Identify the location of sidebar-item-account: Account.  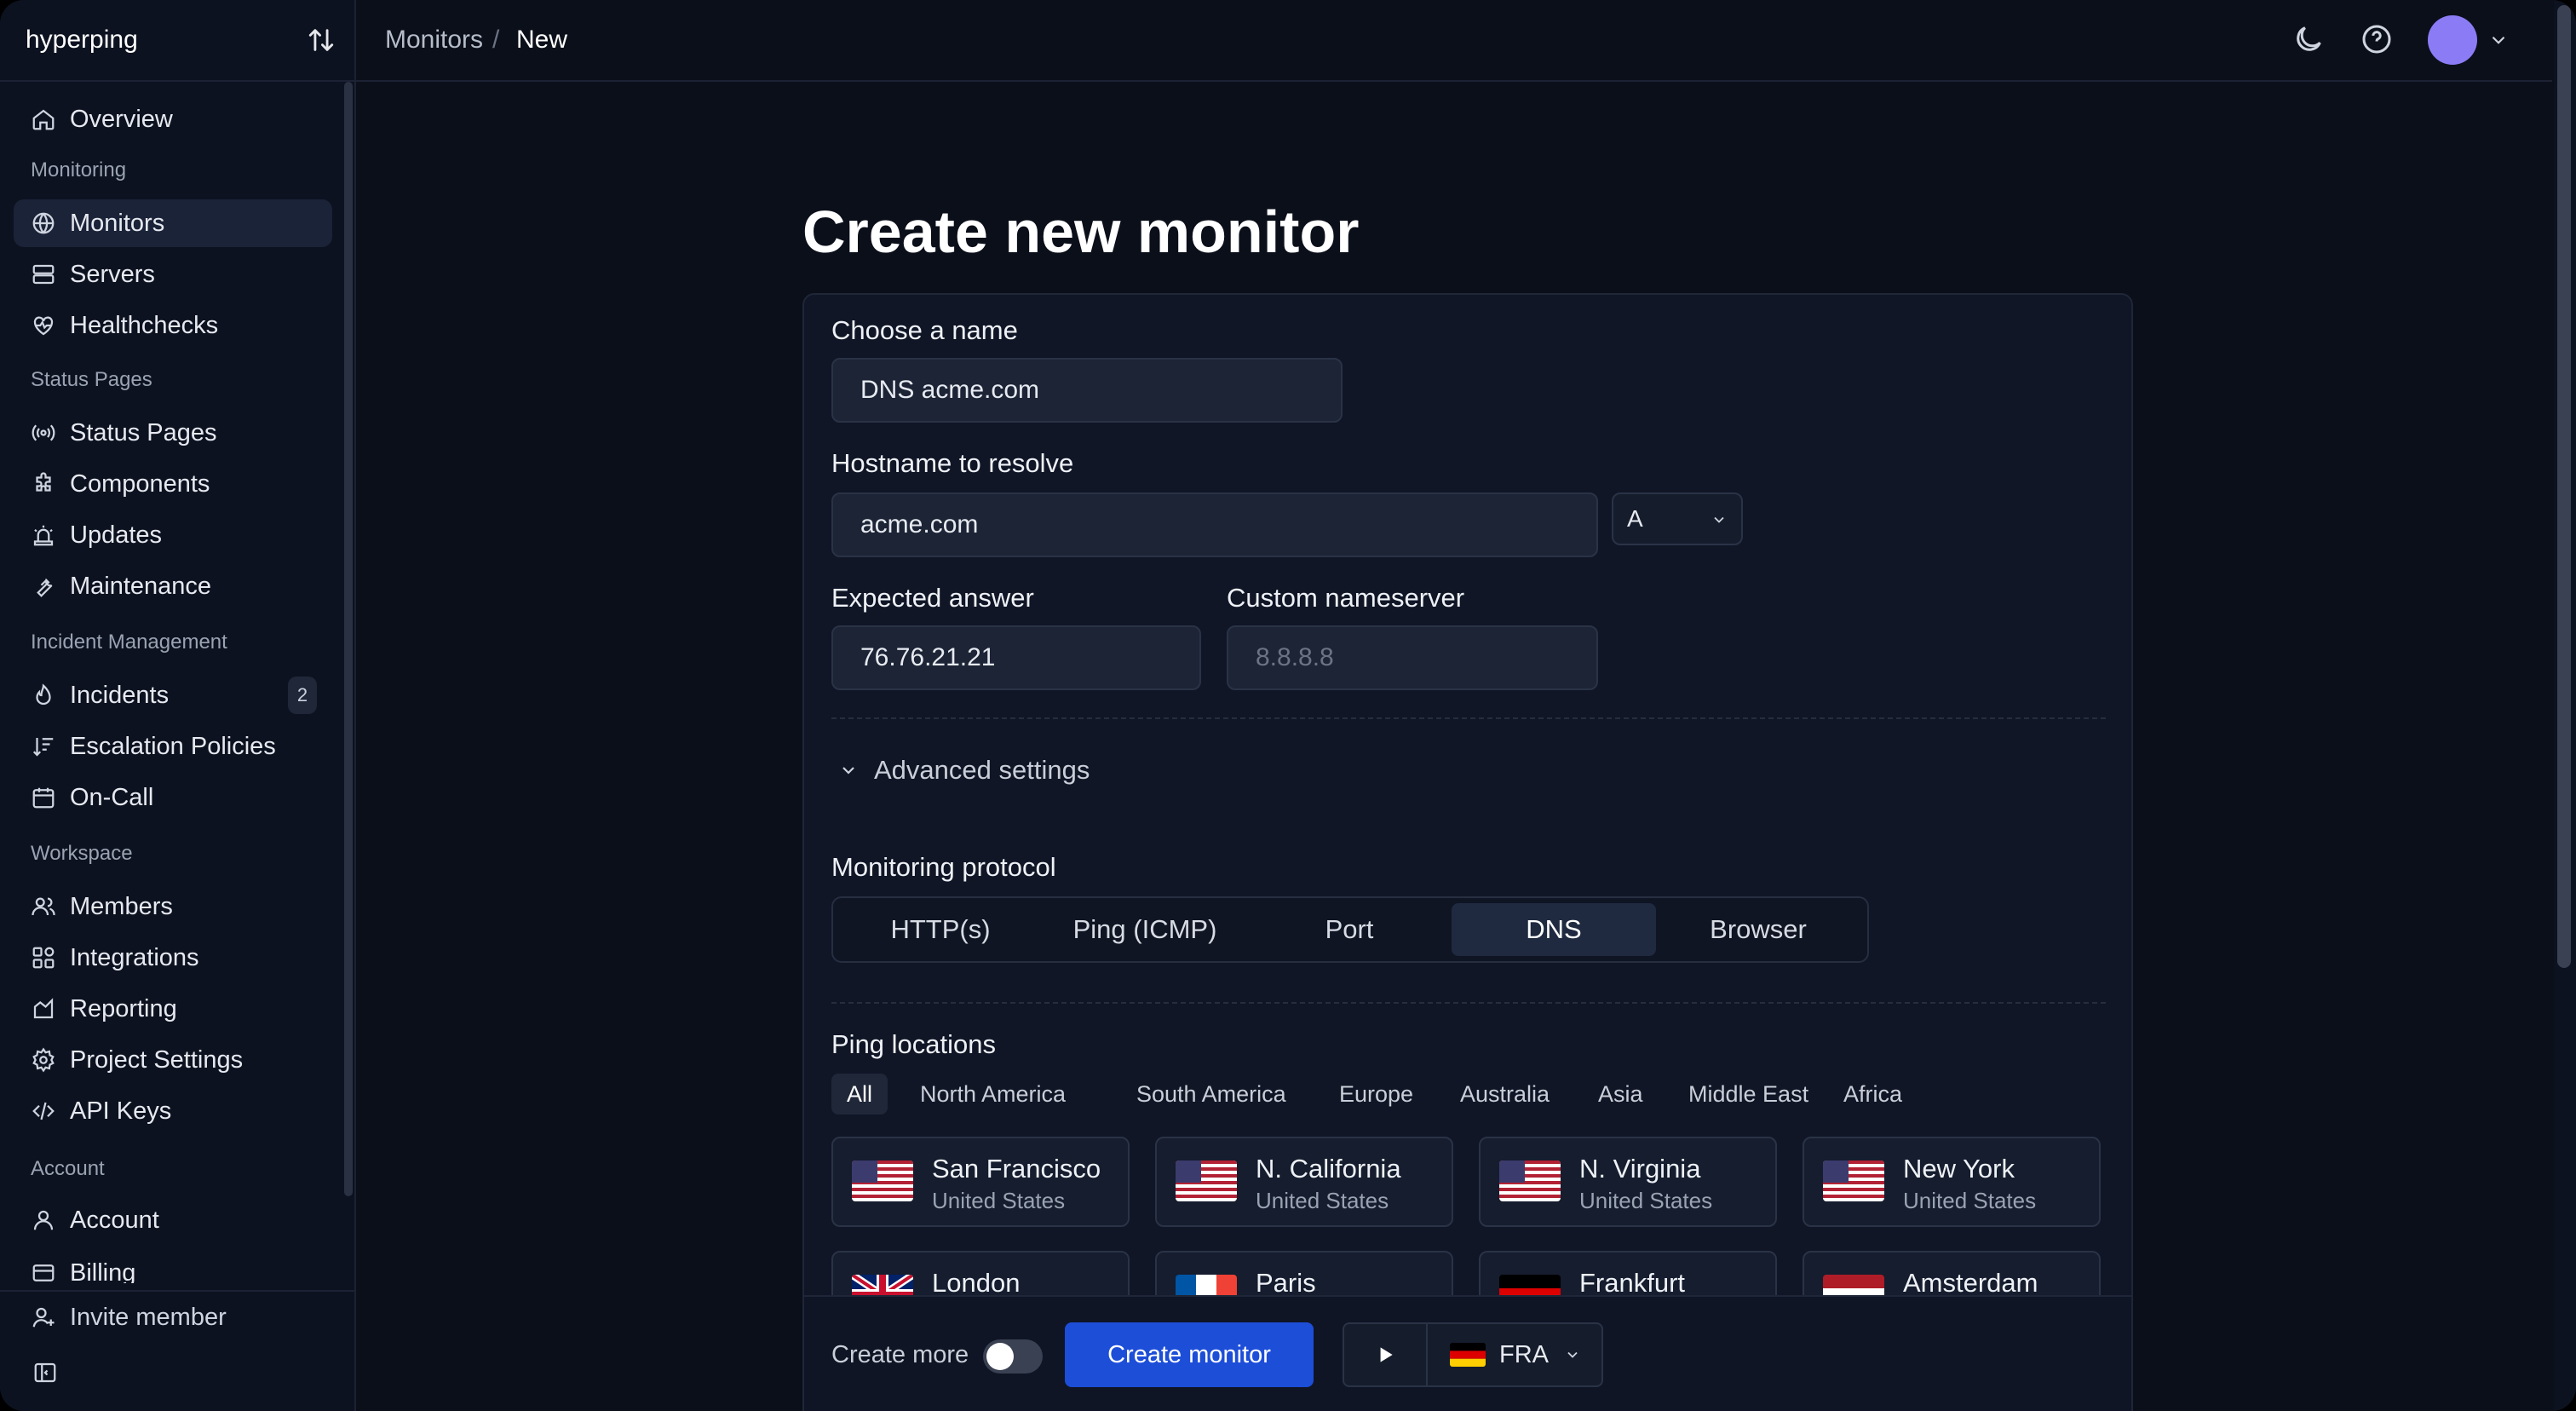
(173, 1220).